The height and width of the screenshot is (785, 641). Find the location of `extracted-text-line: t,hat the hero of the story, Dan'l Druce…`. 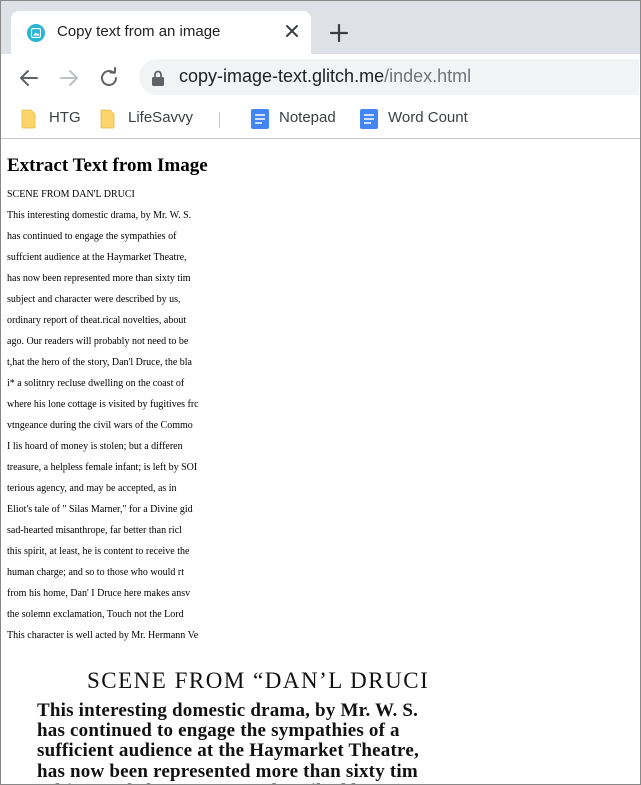

extracted-text-line: t,hat the hero of the story, Dan'l Druce… is located at coordinates (99, 362).